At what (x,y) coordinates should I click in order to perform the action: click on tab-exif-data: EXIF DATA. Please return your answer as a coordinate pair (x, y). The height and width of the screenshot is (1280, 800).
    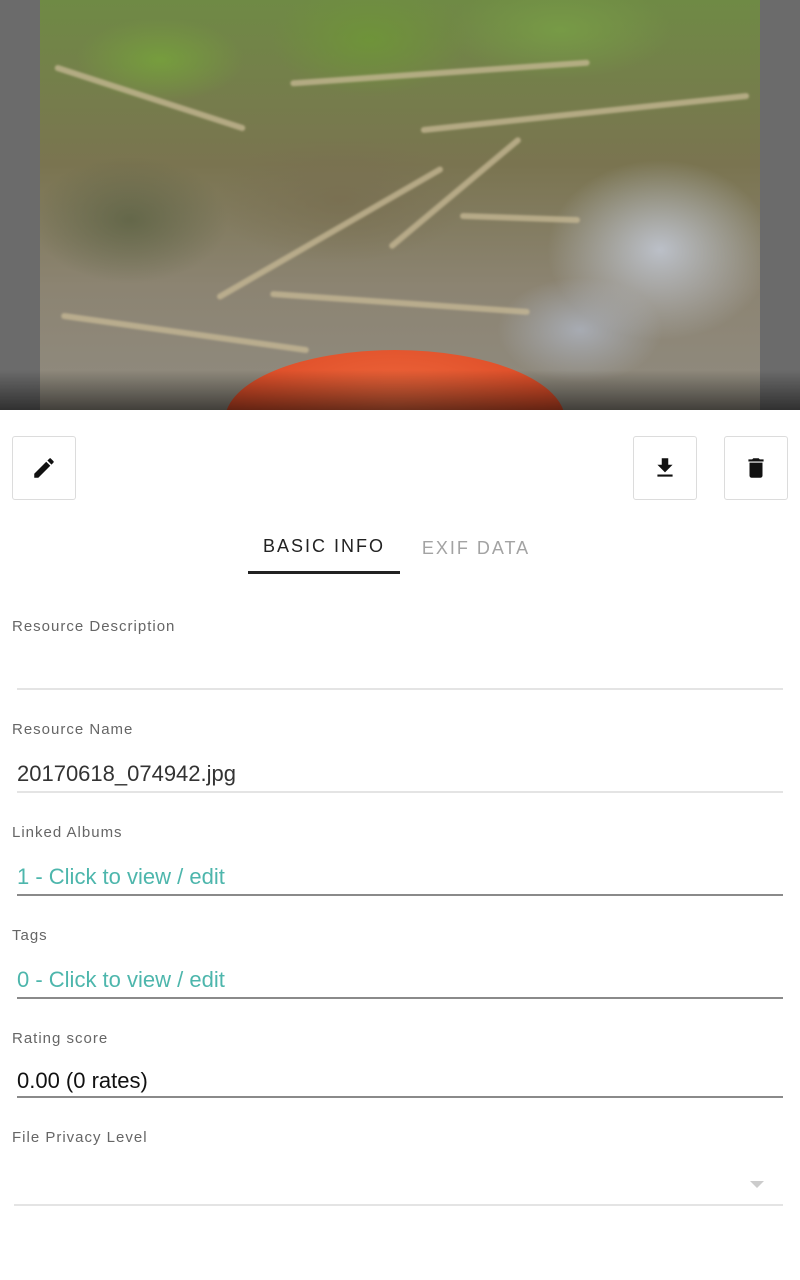
    Looking at the image, I should click on (476, 548).